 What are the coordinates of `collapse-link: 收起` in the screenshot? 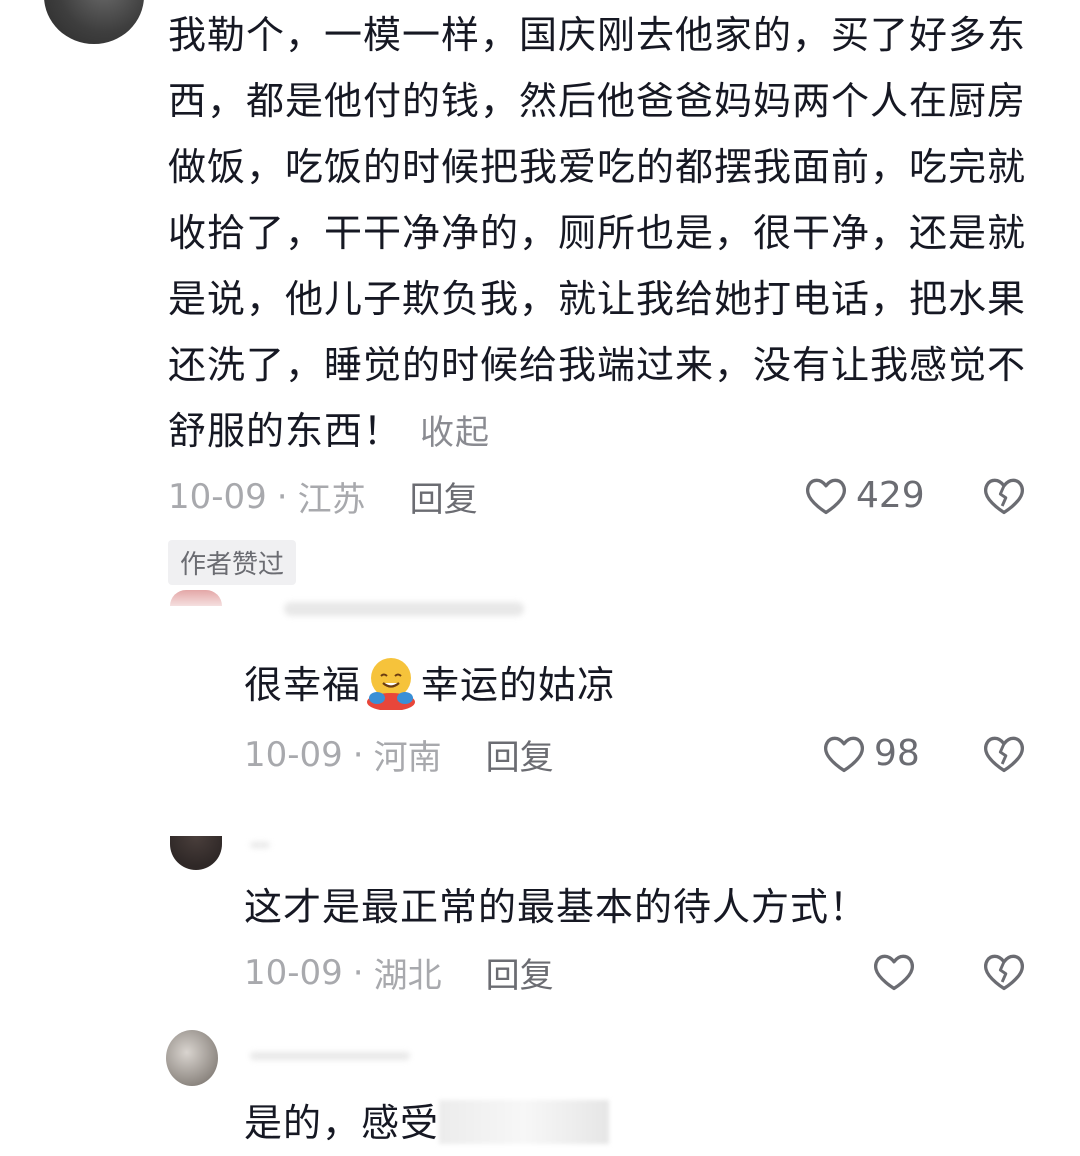 It's located at (455, 433).